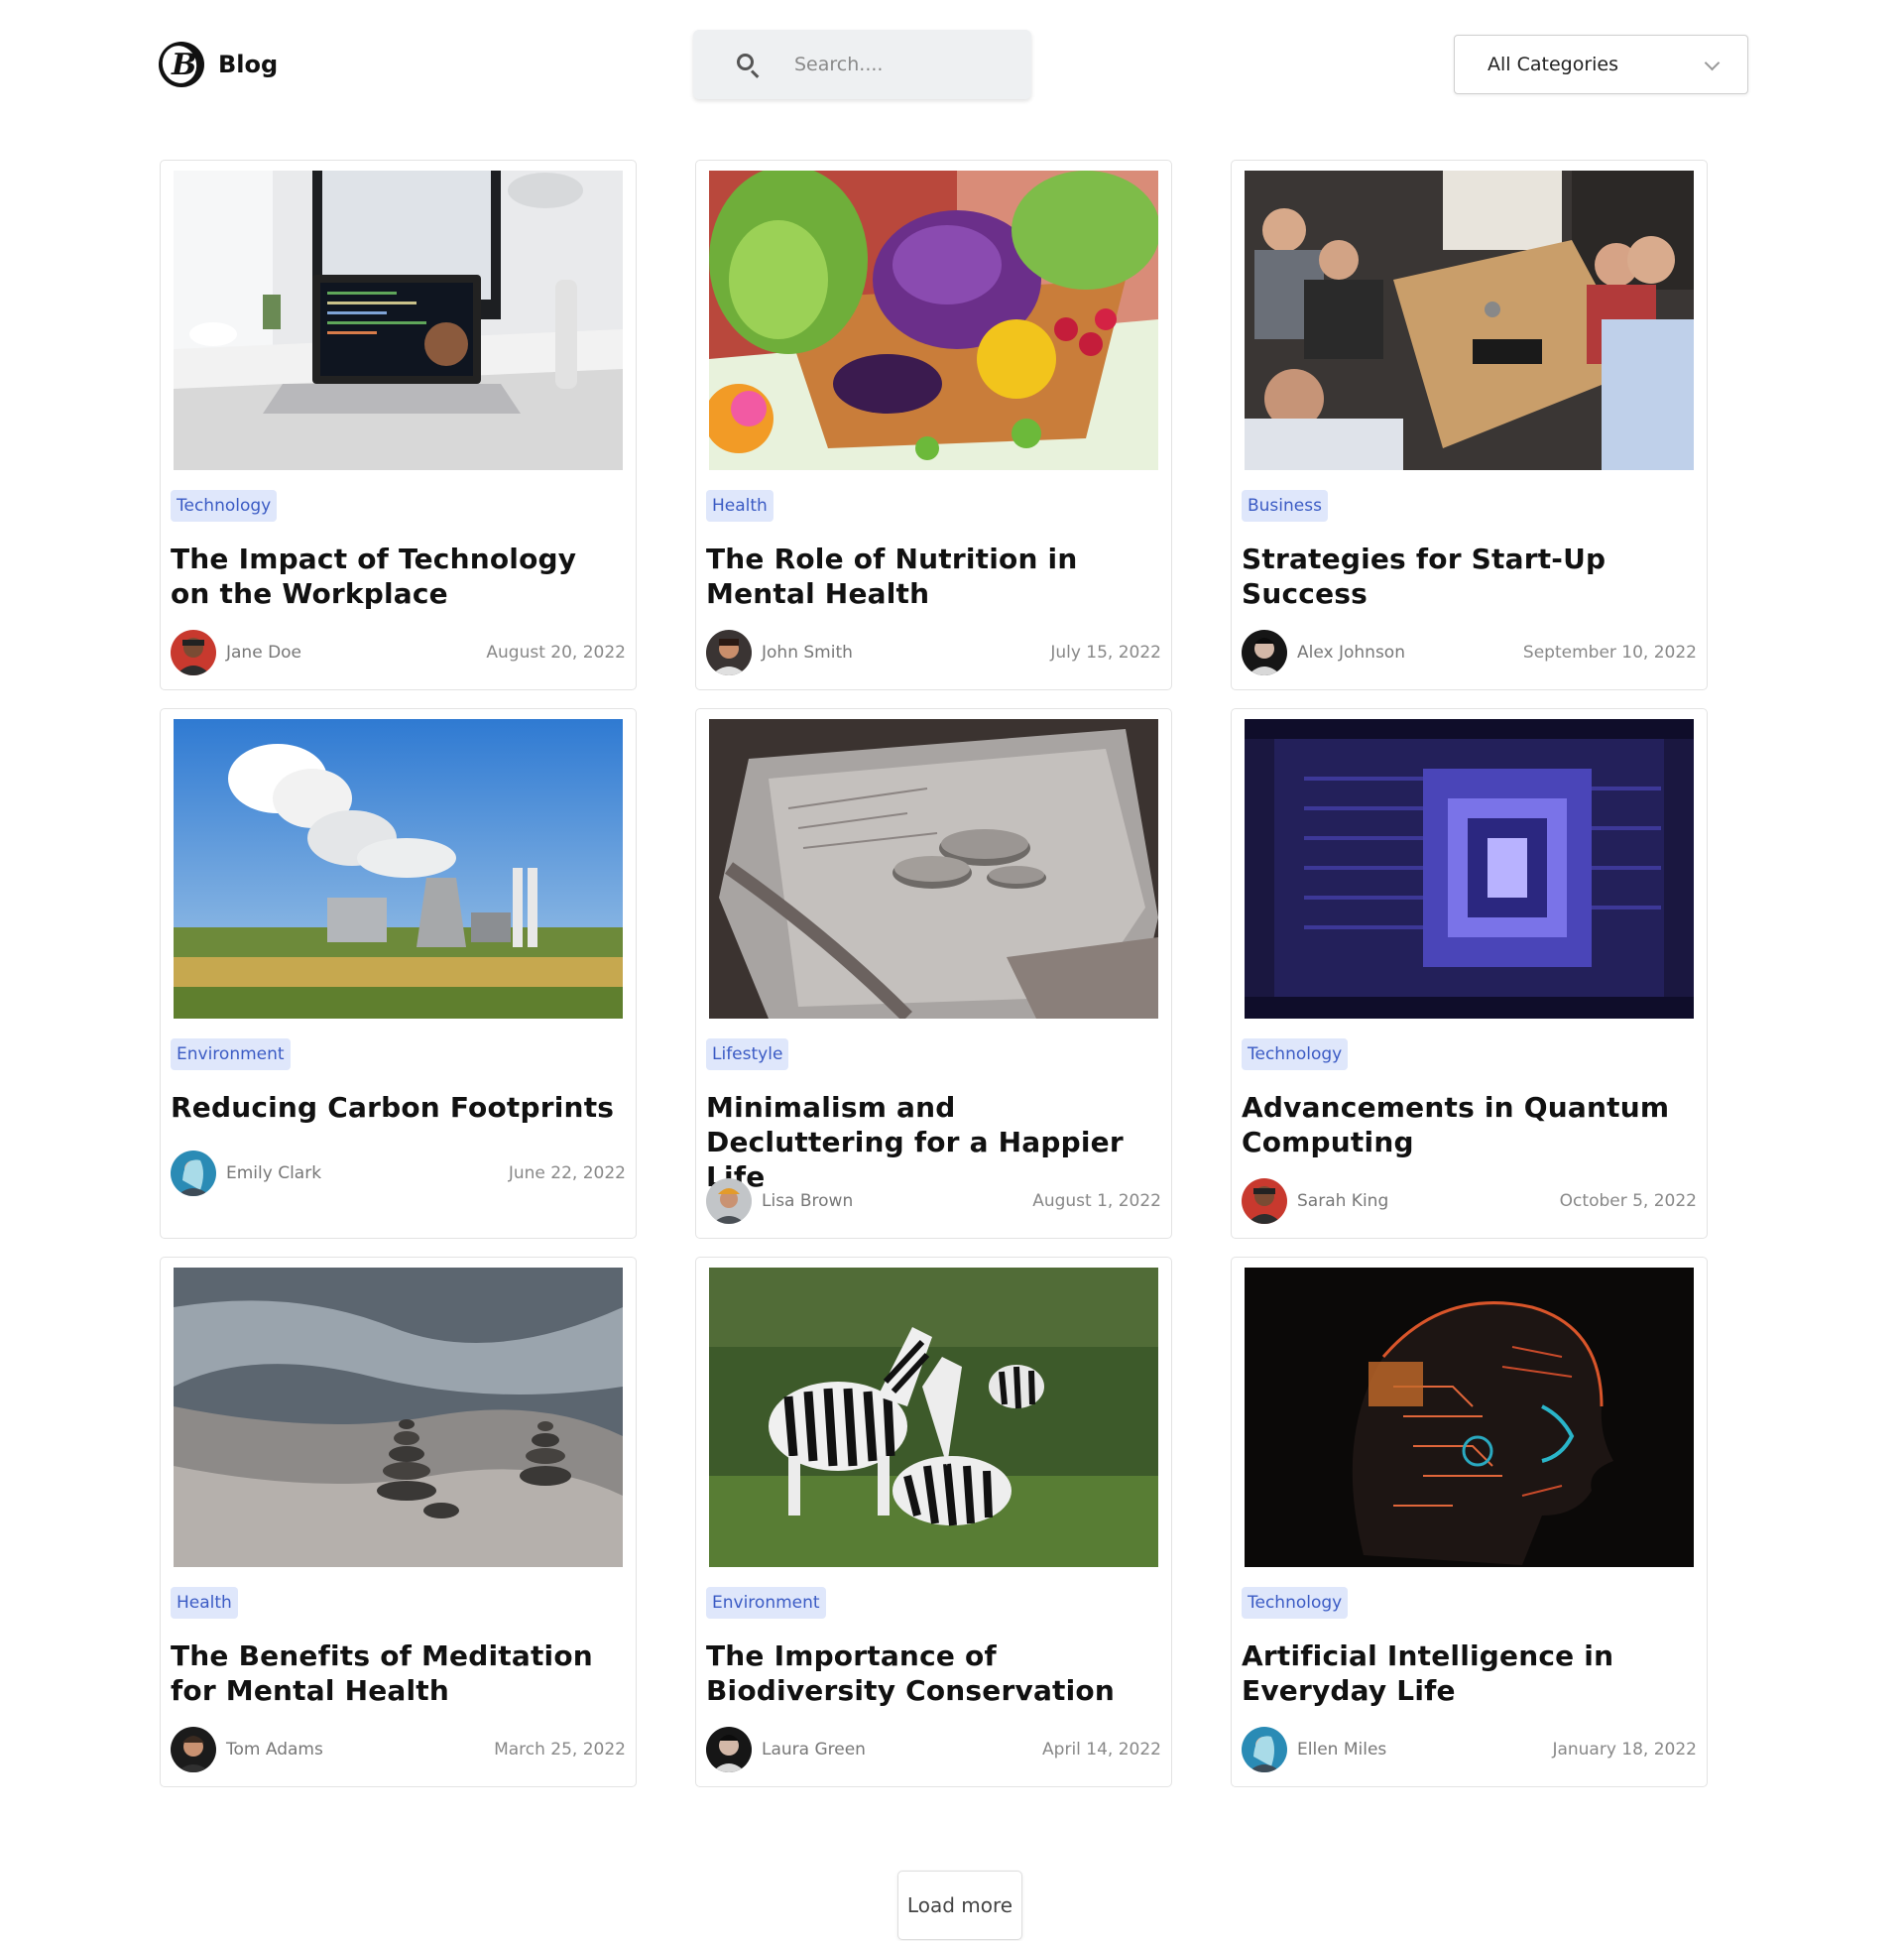  Describe the element at coordinates (567, 1173) in the screenshot. I see `post-date: June 22, 2022` at that location.